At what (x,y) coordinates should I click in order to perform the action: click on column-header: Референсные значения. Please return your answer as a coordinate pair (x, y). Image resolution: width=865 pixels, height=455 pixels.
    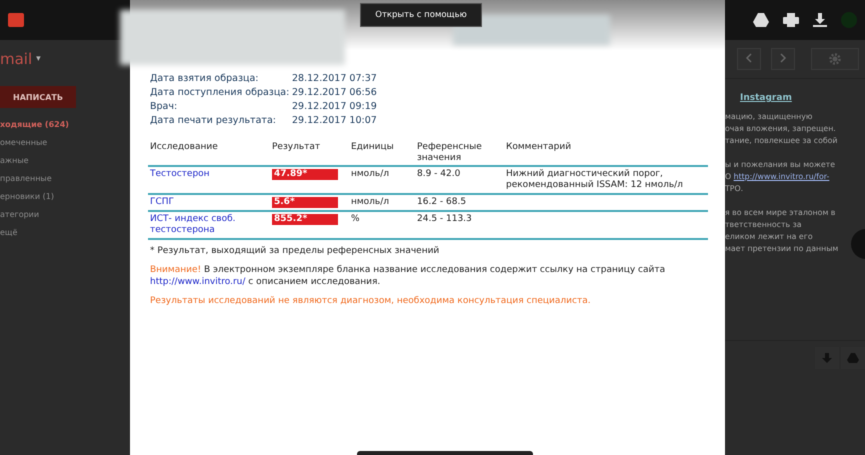
    Looking at the image, I should click on (459, 154).